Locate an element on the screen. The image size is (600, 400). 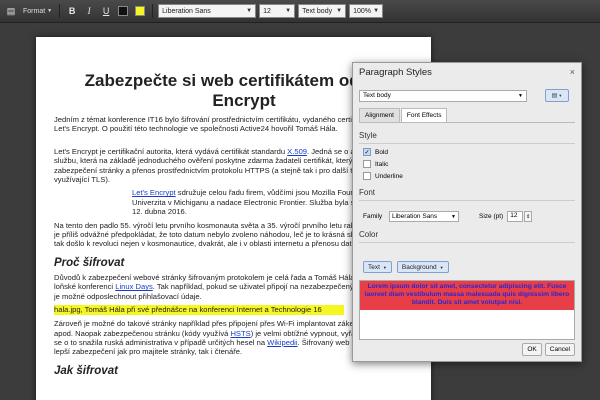
background-color-button: Background ▼ is located at coordinates (422, 267).